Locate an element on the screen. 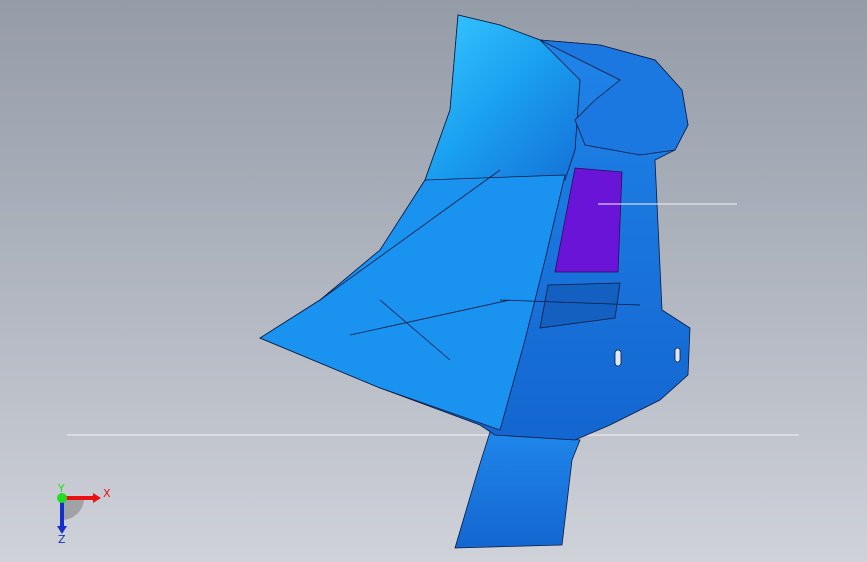  x-axis-label: X is located at coordinates (107, 493).